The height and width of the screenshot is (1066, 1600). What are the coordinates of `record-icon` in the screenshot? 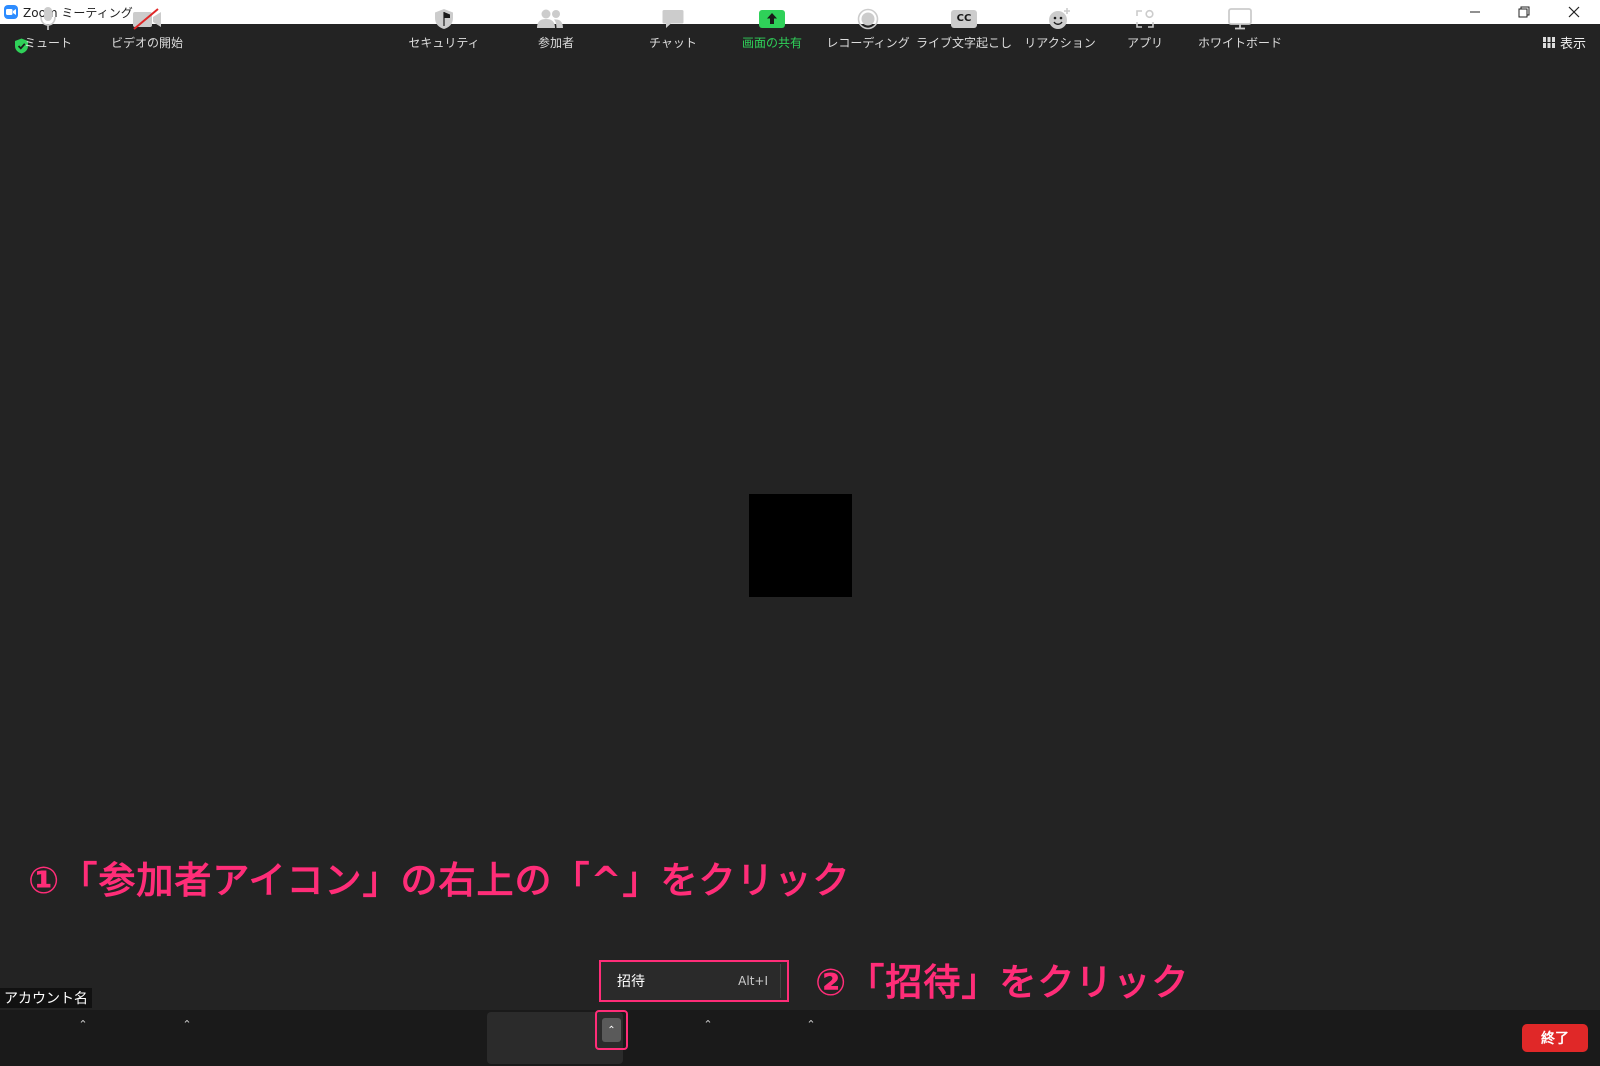 It's located at (868, 19).